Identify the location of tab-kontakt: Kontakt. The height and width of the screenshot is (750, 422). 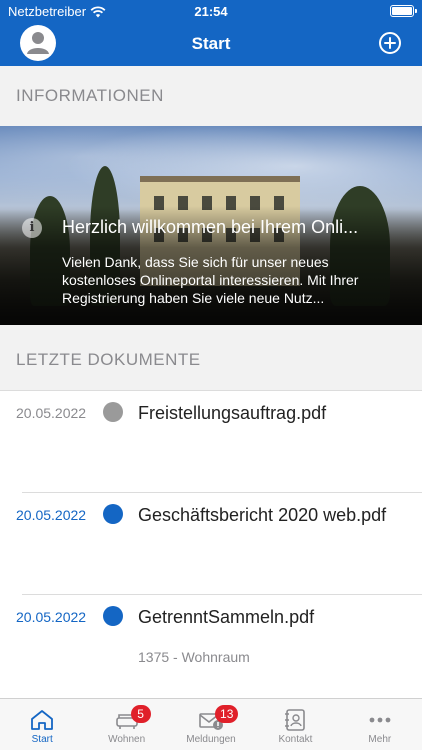
(295, 724).